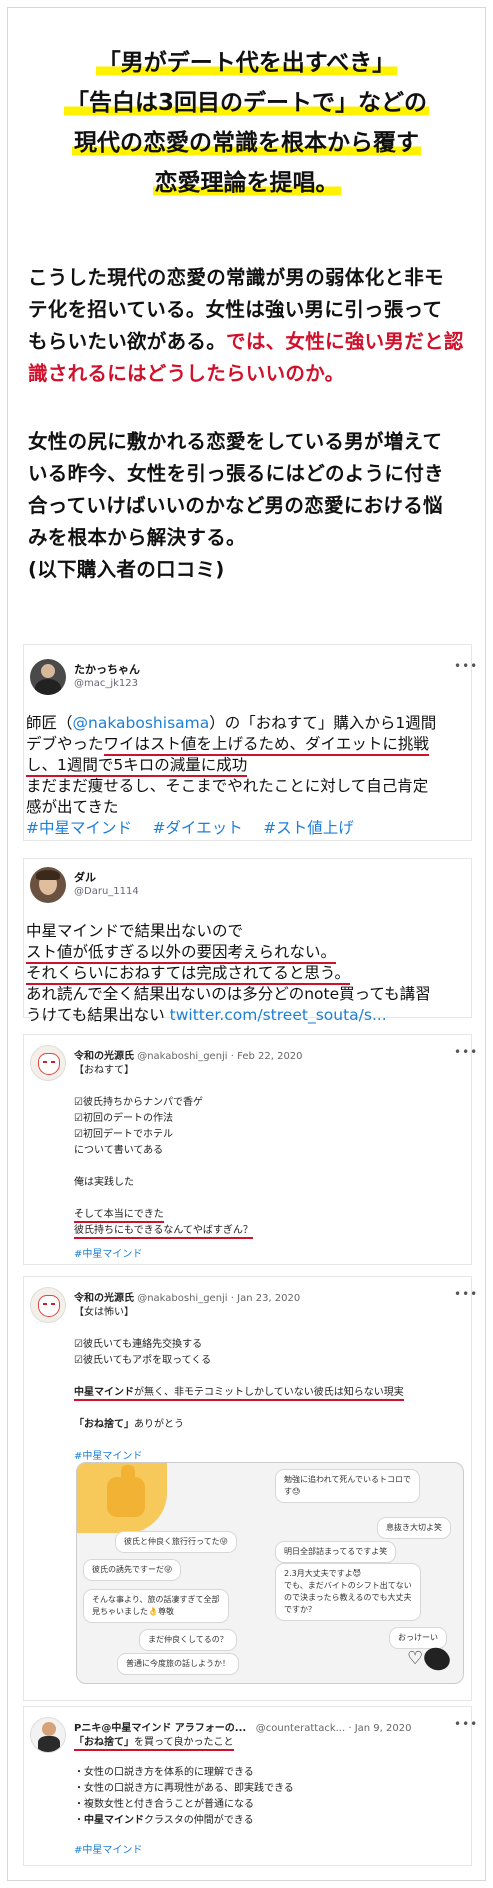 This screenshot has height=1888, width=493. I want to click on tweet-meta: 令和の光源氏 @nakaboshi_genji · Feb 22, 2020, so click(188, 1054).